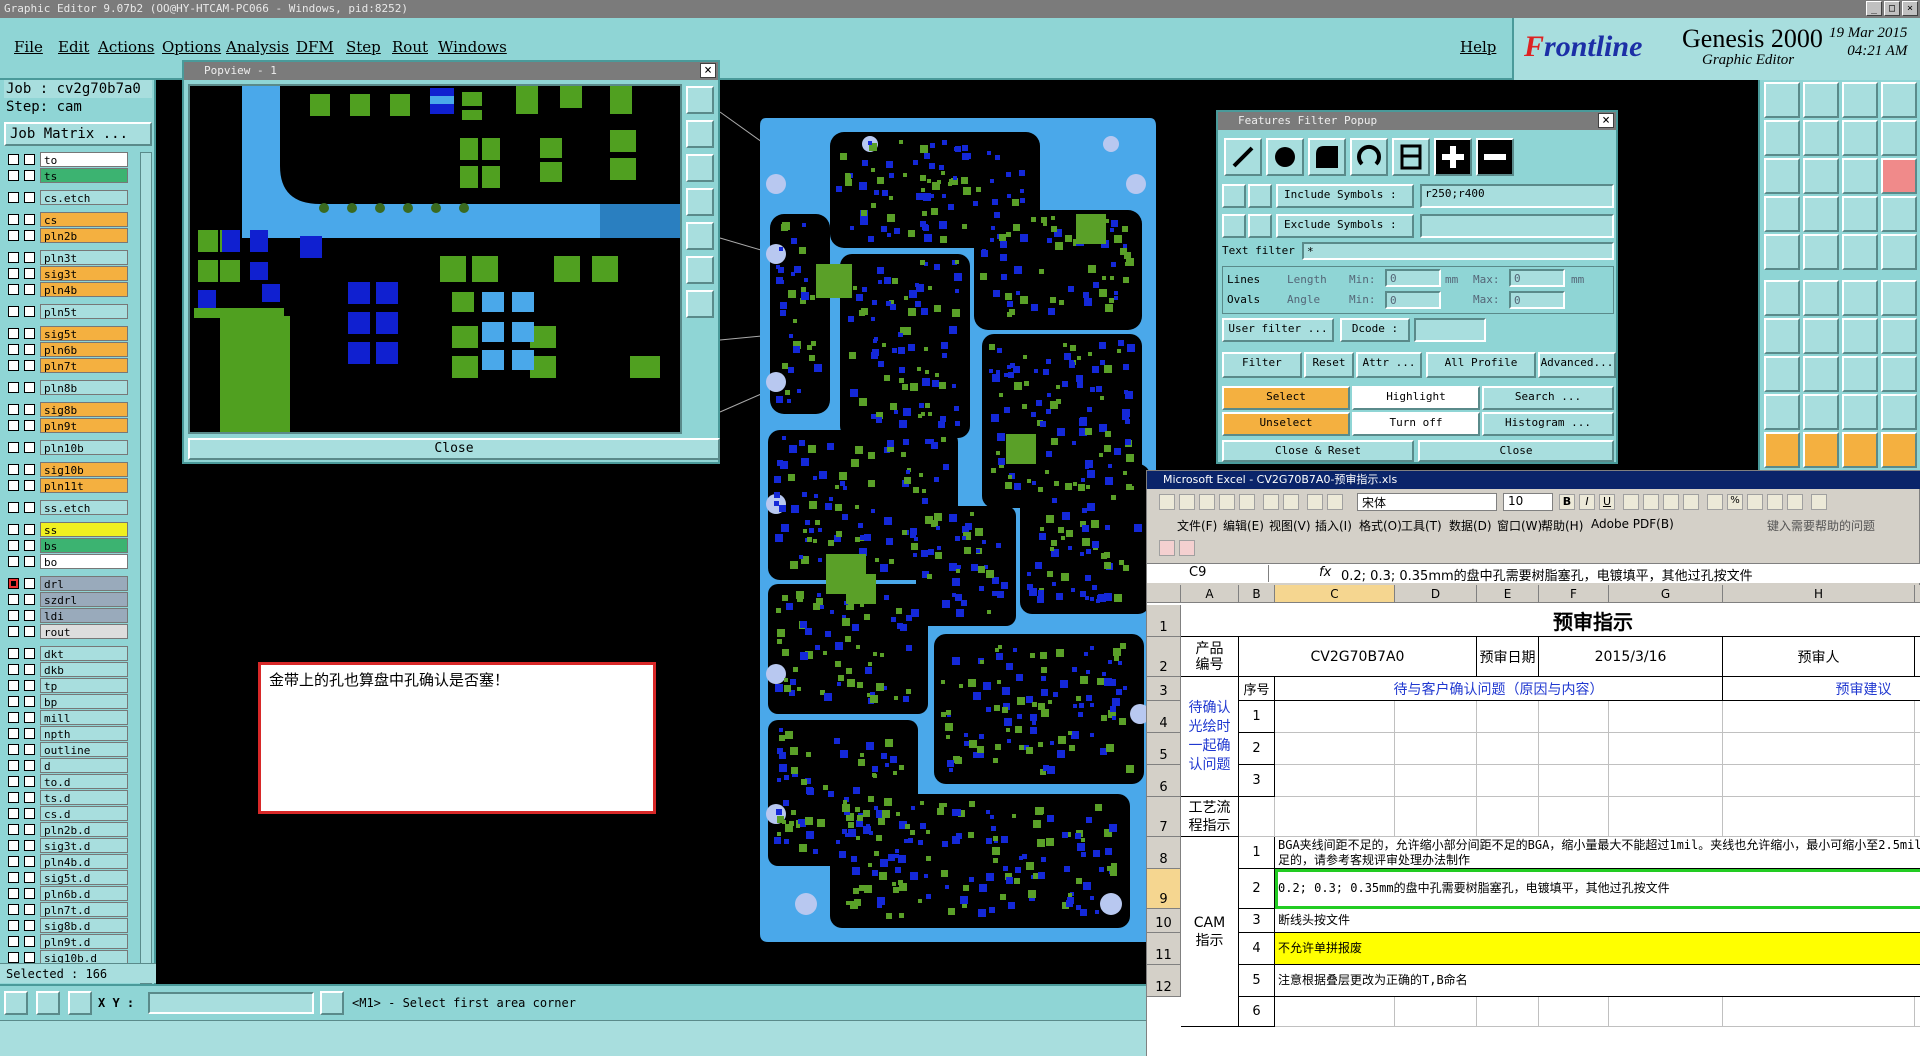 Image resolution: width=1920 pixels, height=1056 pixels. I want to click on swap-icon, so click(1860, 138).